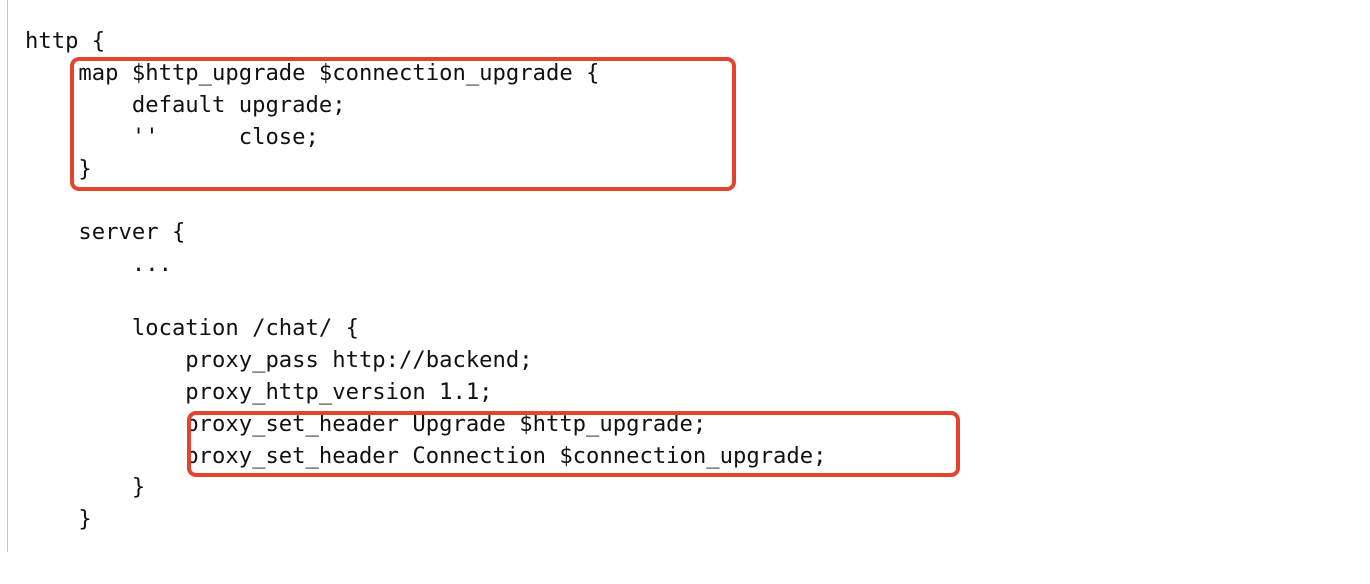 The image size is (1370, 584). Describe the element at coordinates (58, 168) in the screenshot. I see `code-line-map-close: }` at that location.